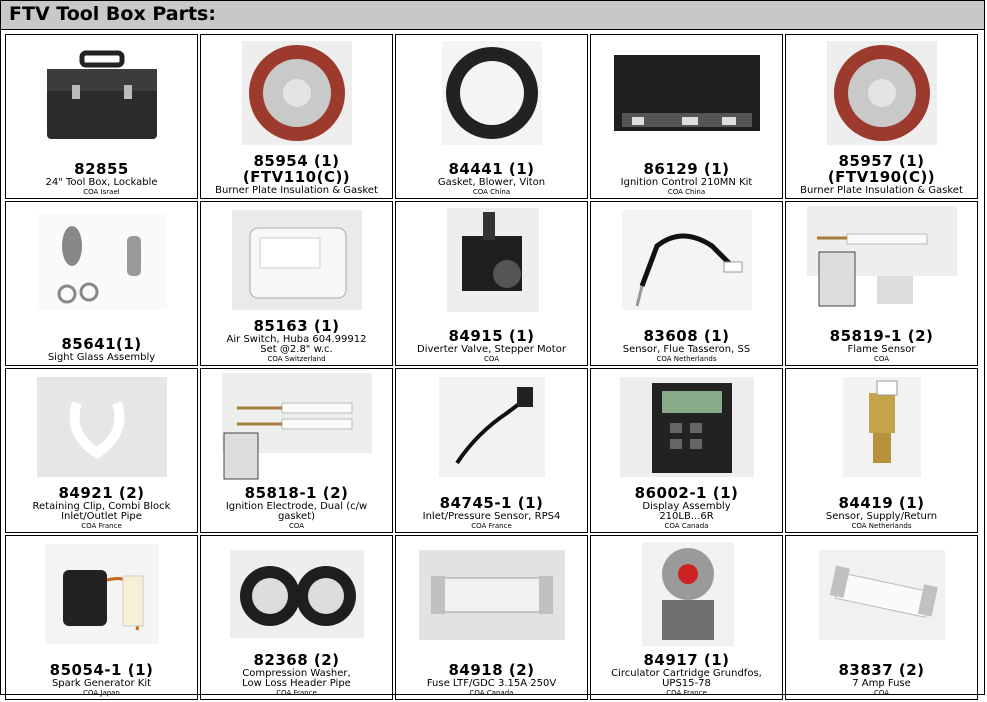 The width and height of the screenshot is (987, 702). What do you see at coordinates (102, 260) in the screenshot?
I see `sight-glass-icon` at bounding box center [102, 260].